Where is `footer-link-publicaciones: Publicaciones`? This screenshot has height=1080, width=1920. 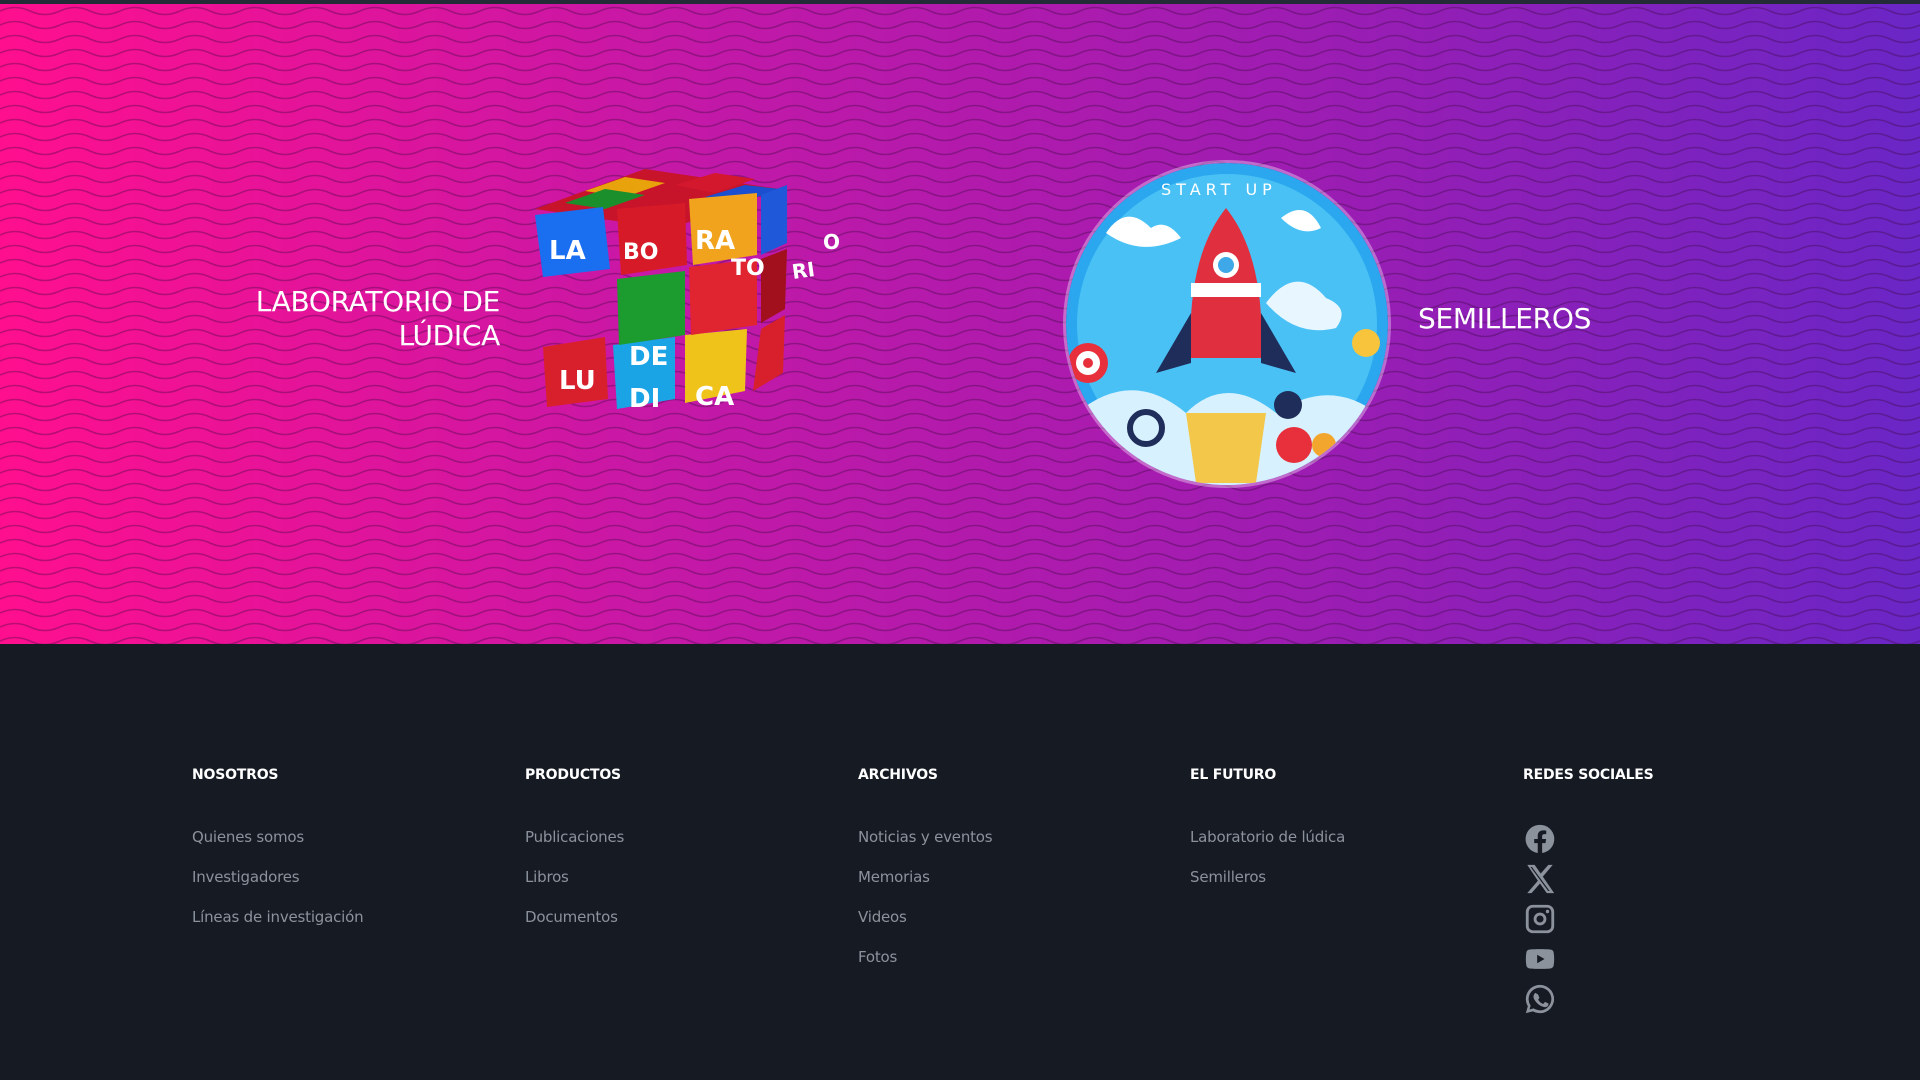
footer-link-publicaciones: Publicaciones is located at coordinates (574, 837).